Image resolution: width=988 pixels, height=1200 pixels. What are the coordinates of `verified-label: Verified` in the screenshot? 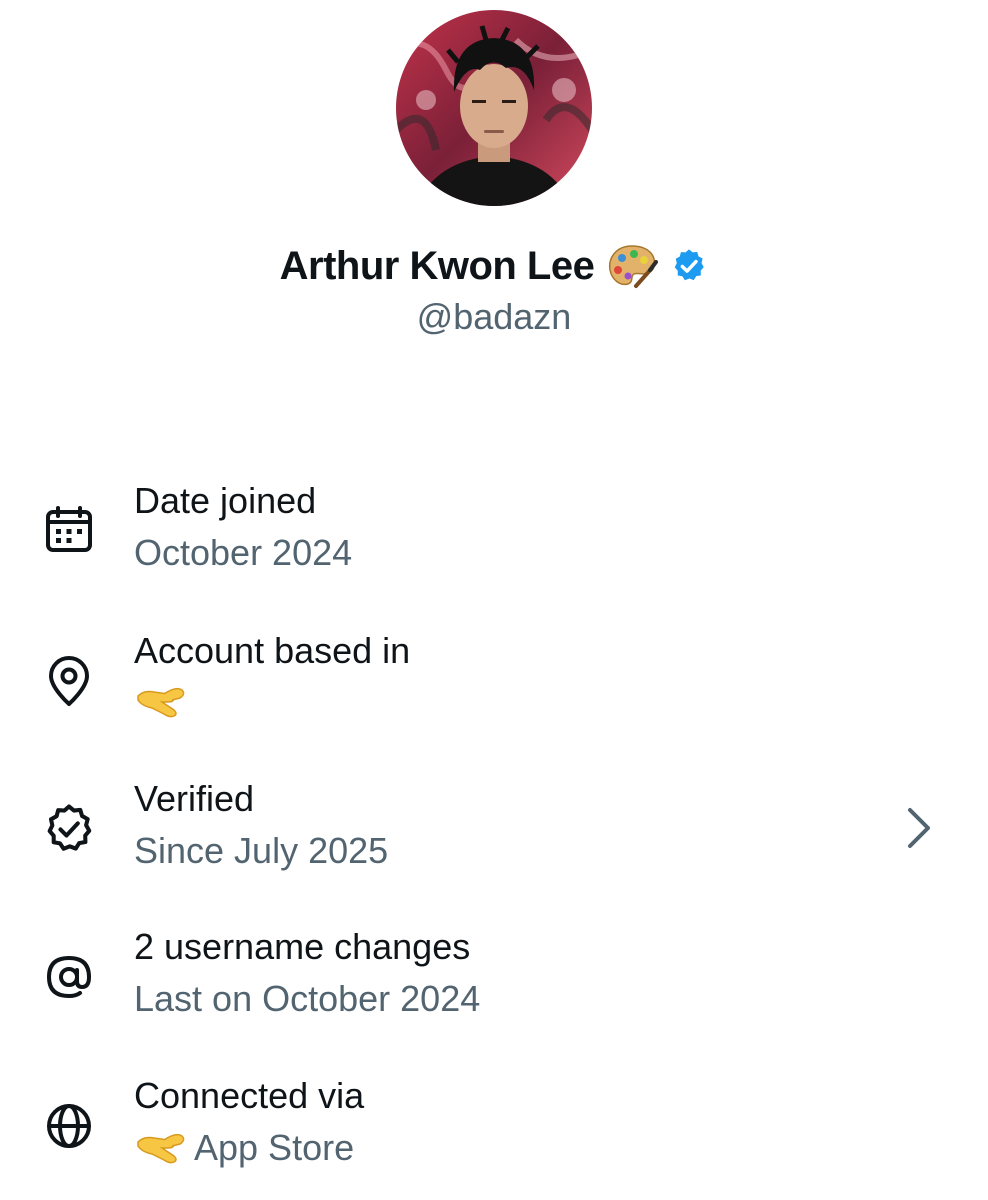 It's located at (194, 798).